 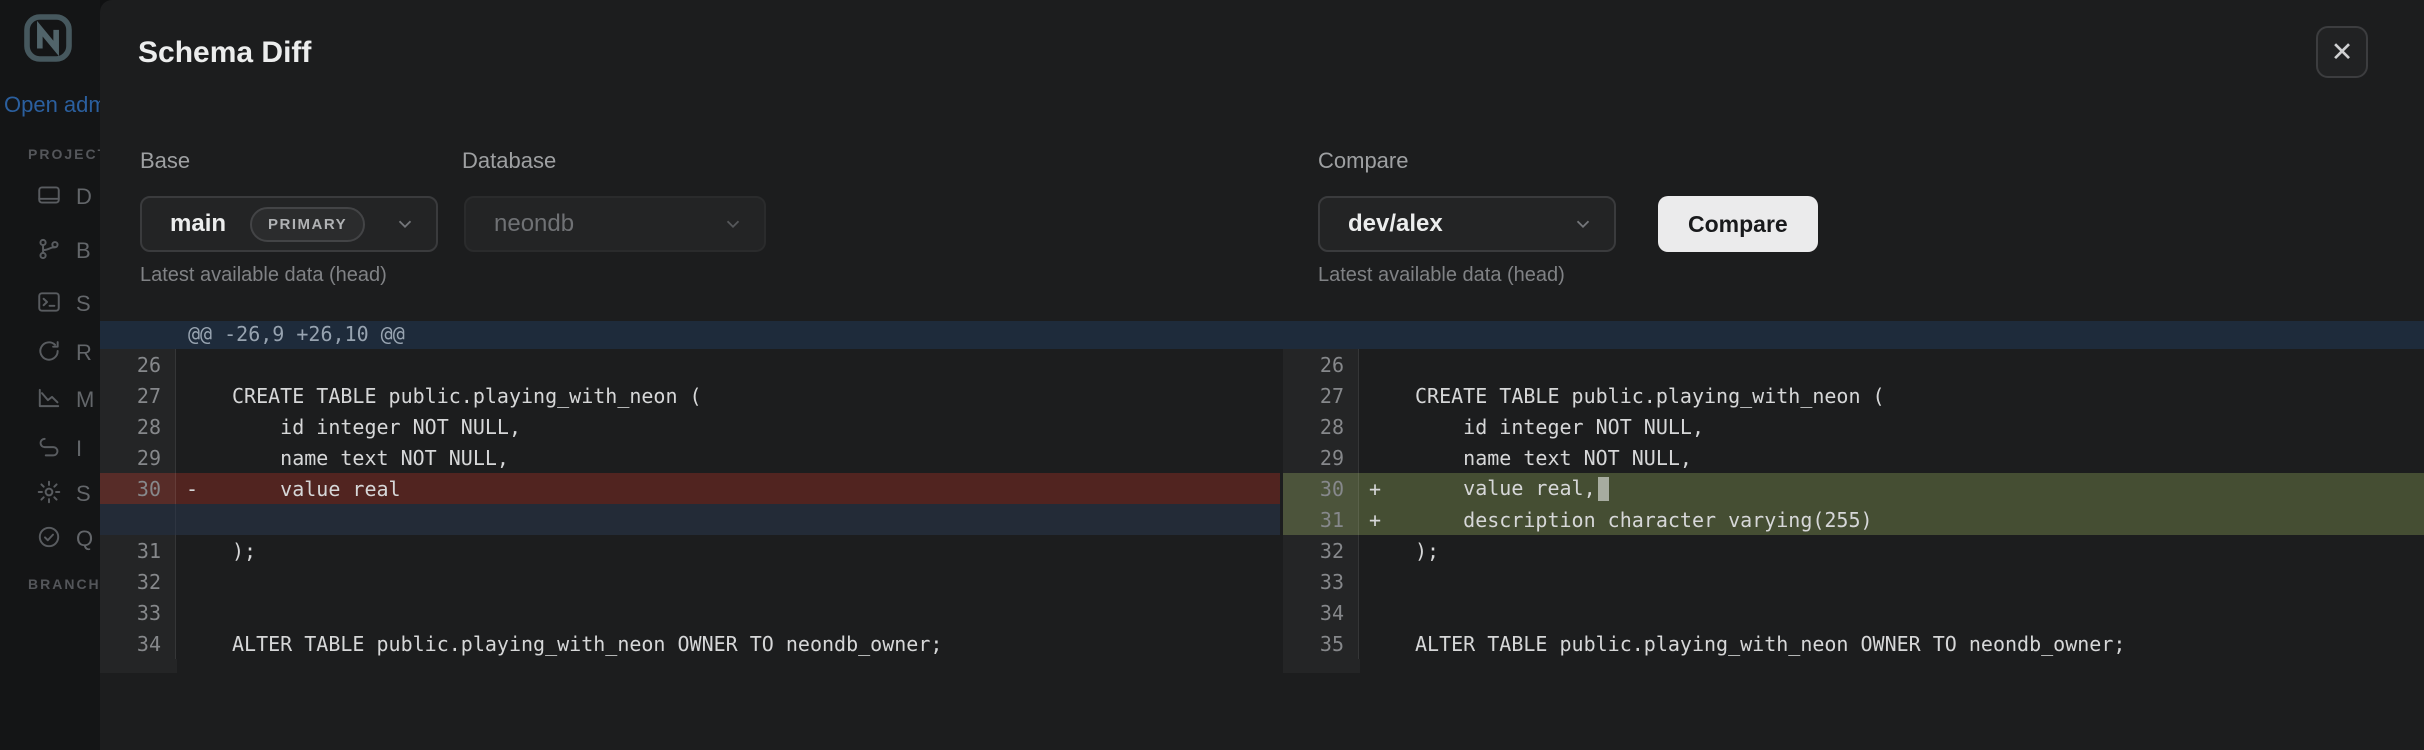 What do you see at coordinates (49, 494) in the screenshot?
I see `settings-icon` at bounding box center [49, 494].